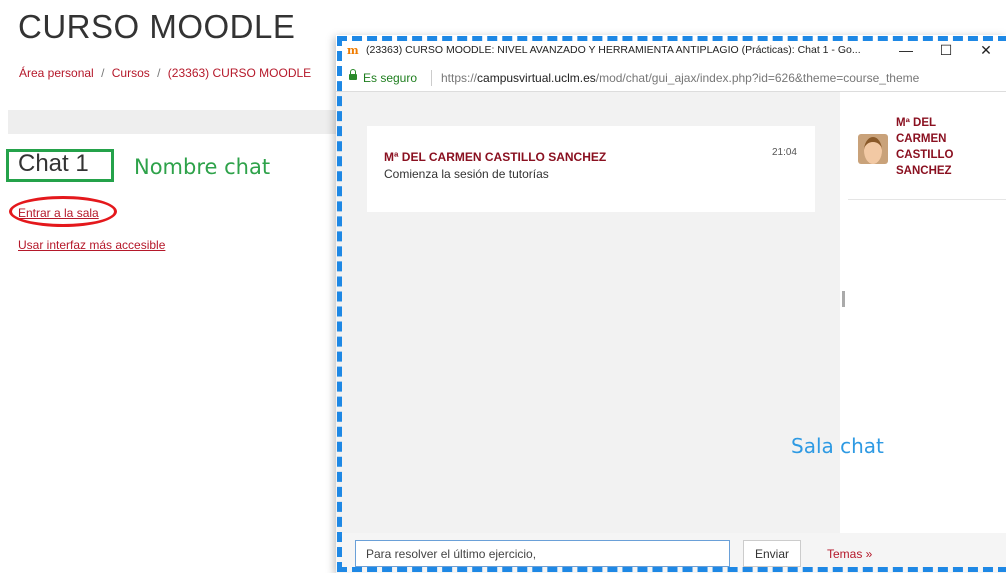  Describe the element at coordinates (946, 50) in the screenshot. I see `maximize-button: ☐` at that location.